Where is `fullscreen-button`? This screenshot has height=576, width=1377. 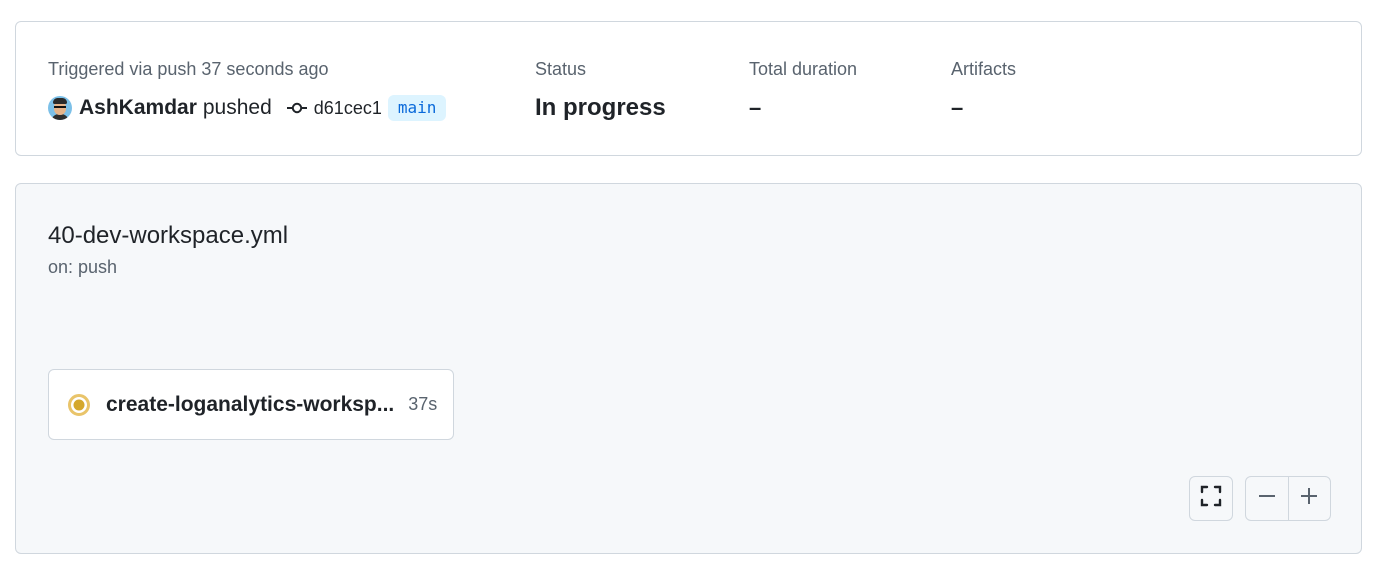 fullscreen-button is located at coordinates (1211, 498).